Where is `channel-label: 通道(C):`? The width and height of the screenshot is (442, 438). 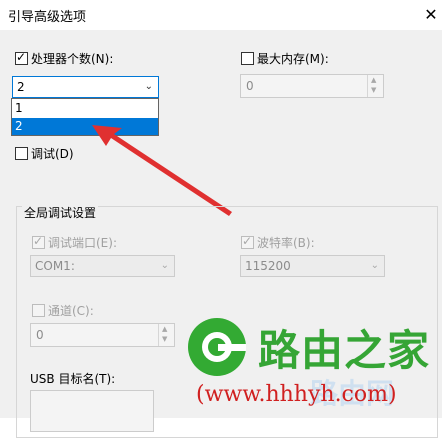 channel-label: 通道(C): is located at coordinates (71, 311).